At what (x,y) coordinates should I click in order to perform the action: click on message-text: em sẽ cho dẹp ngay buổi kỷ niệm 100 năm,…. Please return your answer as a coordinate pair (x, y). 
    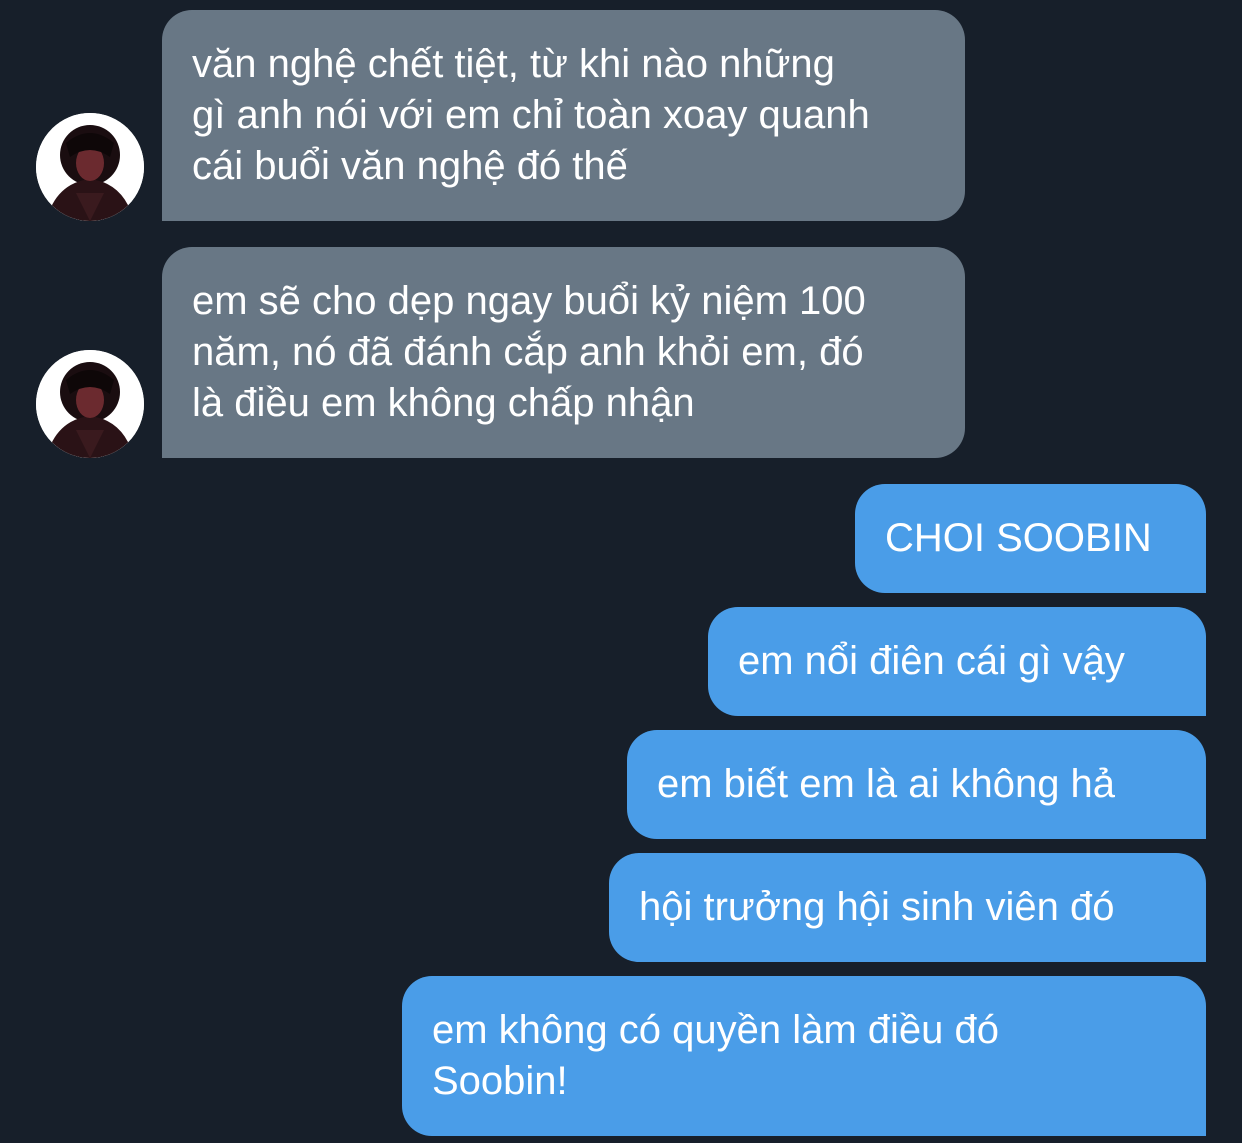
    Looking at the image, I should click on (529, 352).